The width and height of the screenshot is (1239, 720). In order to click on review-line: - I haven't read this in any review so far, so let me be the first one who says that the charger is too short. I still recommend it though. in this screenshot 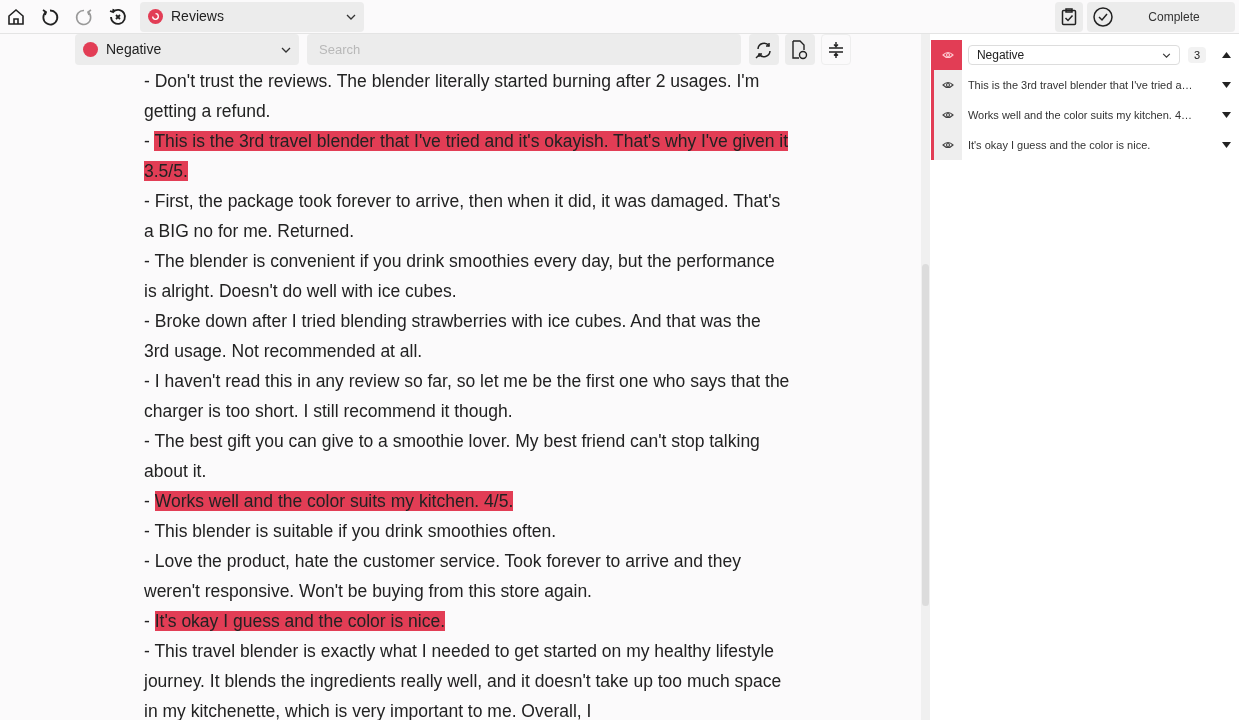, I will do `click(467, 396)`.